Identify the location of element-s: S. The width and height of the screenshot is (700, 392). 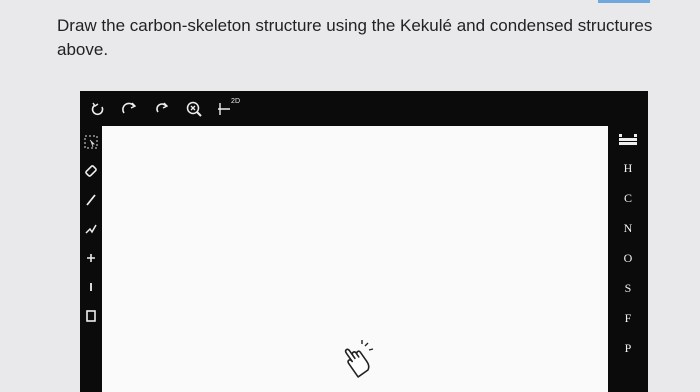
(628, 288).